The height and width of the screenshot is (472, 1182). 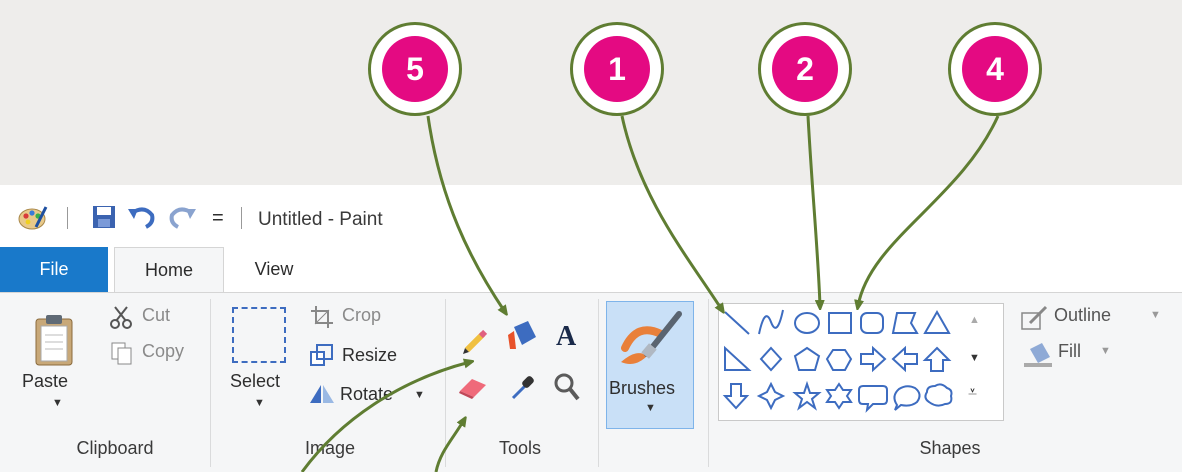 What do you see at coordinates (807, 395) in the screenshot?
I see `five-point-star-shape` at bounding box center [807, 395].